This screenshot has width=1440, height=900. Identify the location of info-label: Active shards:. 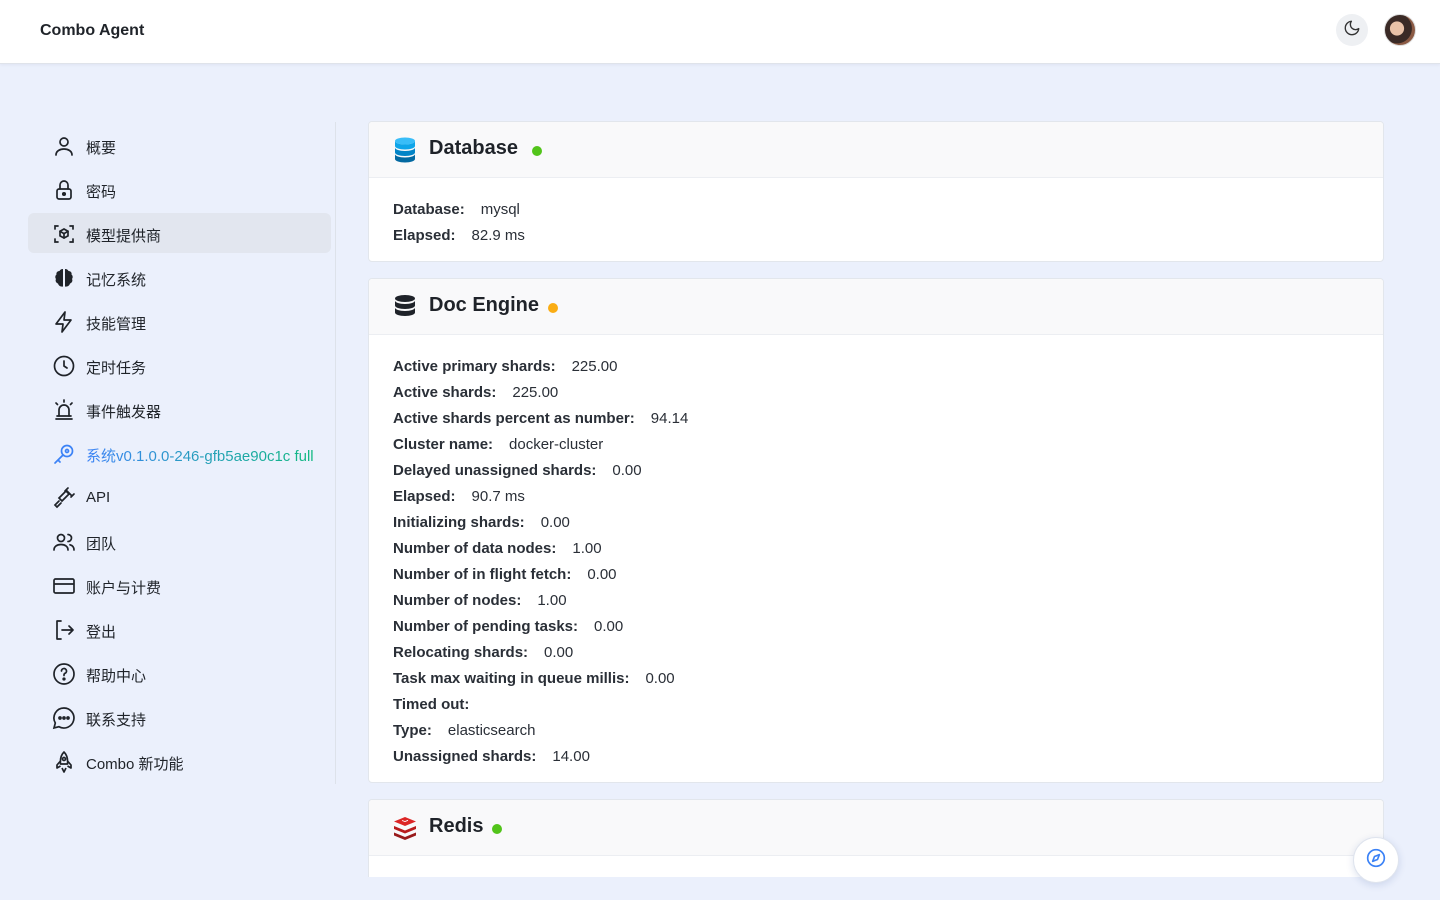
(445, 392).